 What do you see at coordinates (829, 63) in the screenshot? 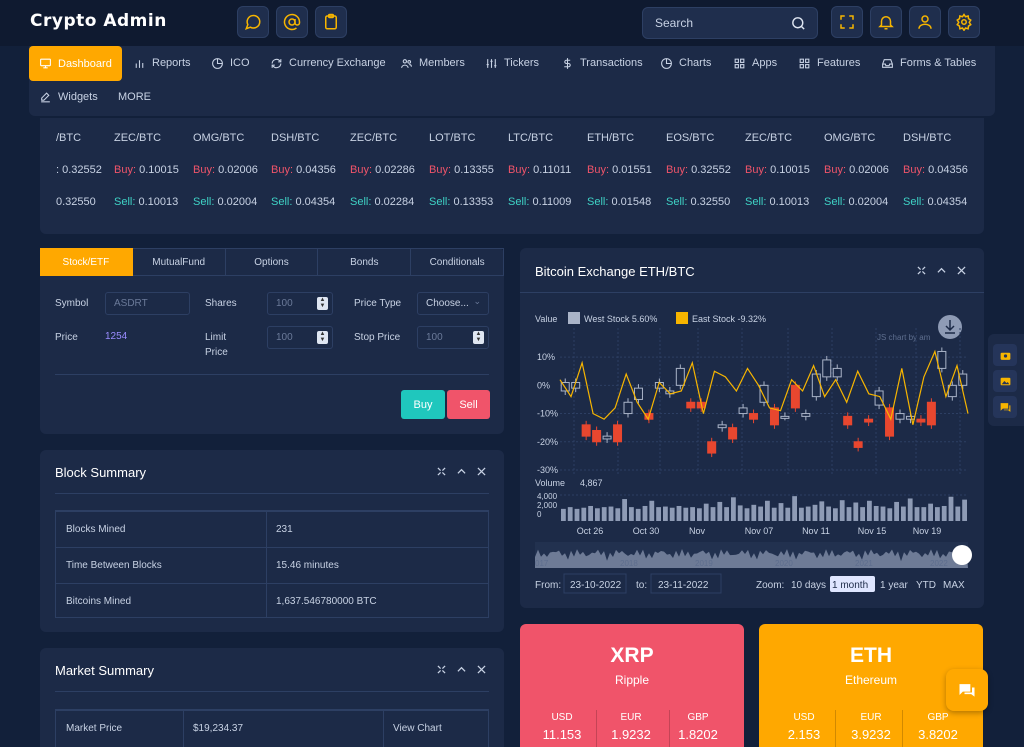
I see `nav-item-features: Features` at bounding box center [829, 63].